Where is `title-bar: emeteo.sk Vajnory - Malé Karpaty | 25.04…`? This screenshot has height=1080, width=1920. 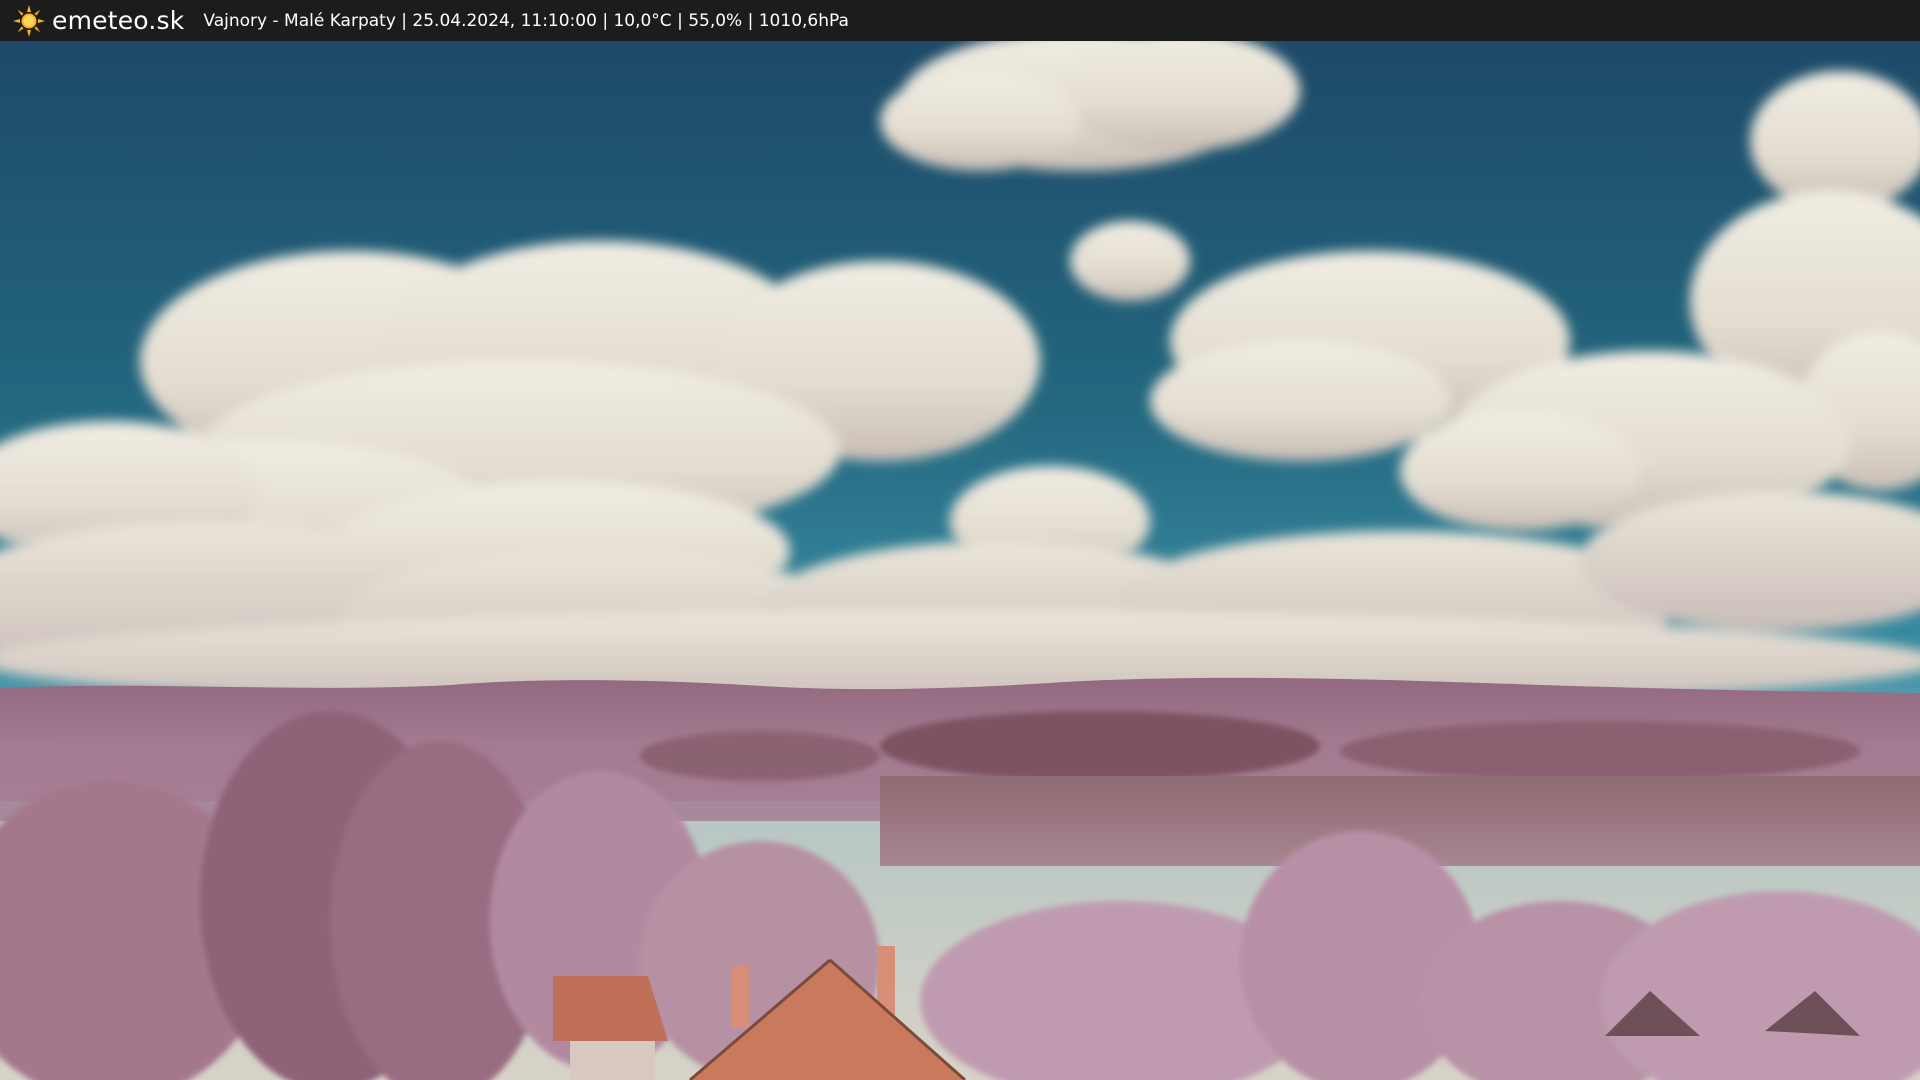 title-bar: emeteo.sk Vajnory - Malé Karpaty | 25.04… is located at coordinates (960, 20).